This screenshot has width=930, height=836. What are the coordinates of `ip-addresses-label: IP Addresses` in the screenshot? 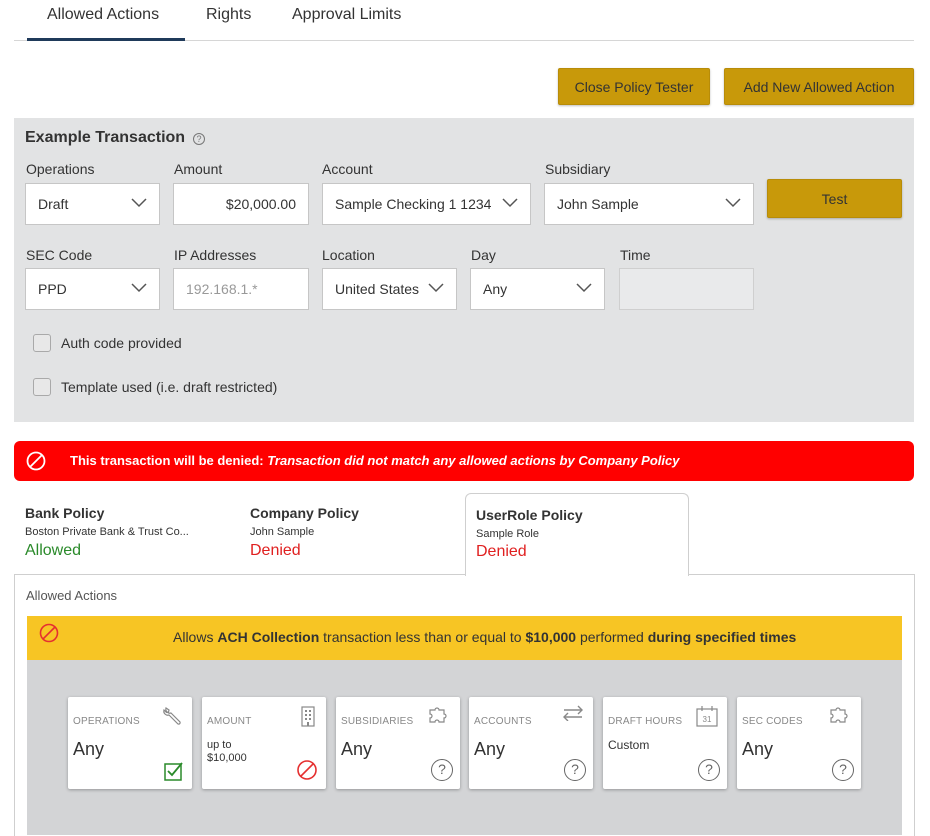 It's located at (215, 255).